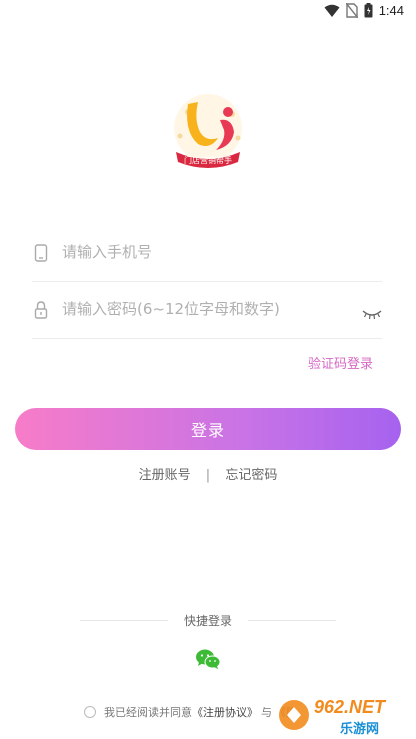  What do you see at coordinates (171, 308) in the screenshot?
I see `password-input: 请输入密码(6~12位字母和数字)` at bounding box center [171, 308].